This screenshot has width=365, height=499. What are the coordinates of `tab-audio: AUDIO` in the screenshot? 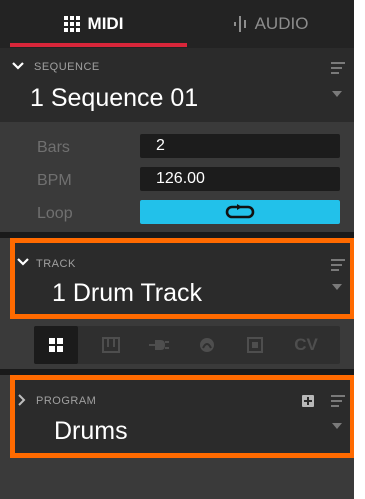 It's located at (270, 24).